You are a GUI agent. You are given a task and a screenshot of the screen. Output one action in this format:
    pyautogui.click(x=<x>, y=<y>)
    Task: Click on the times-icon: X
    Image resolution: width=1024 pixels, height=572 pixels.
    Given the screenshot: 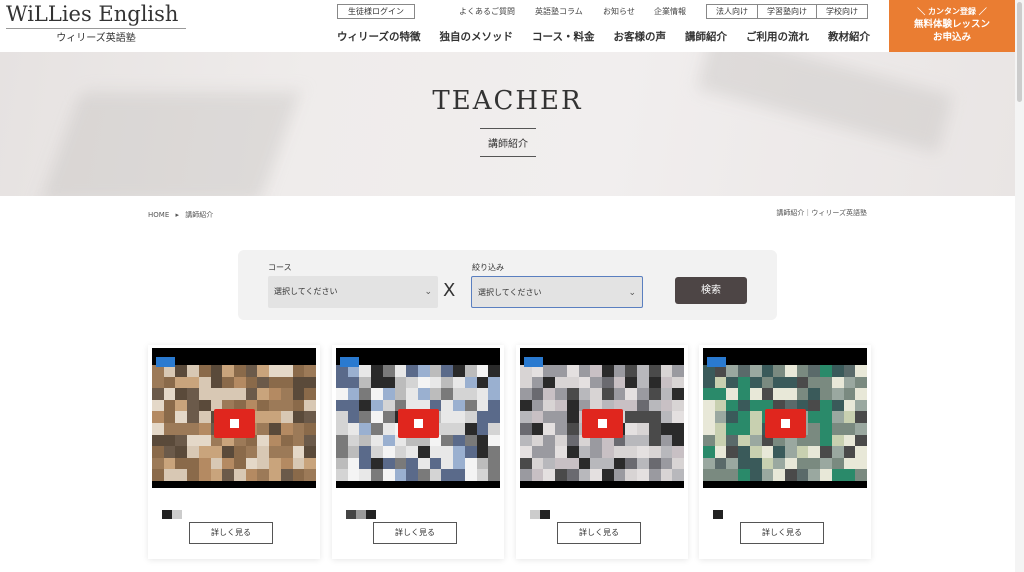 What is the action you would take?
    pyautogui.click(x=449, y=290)
    